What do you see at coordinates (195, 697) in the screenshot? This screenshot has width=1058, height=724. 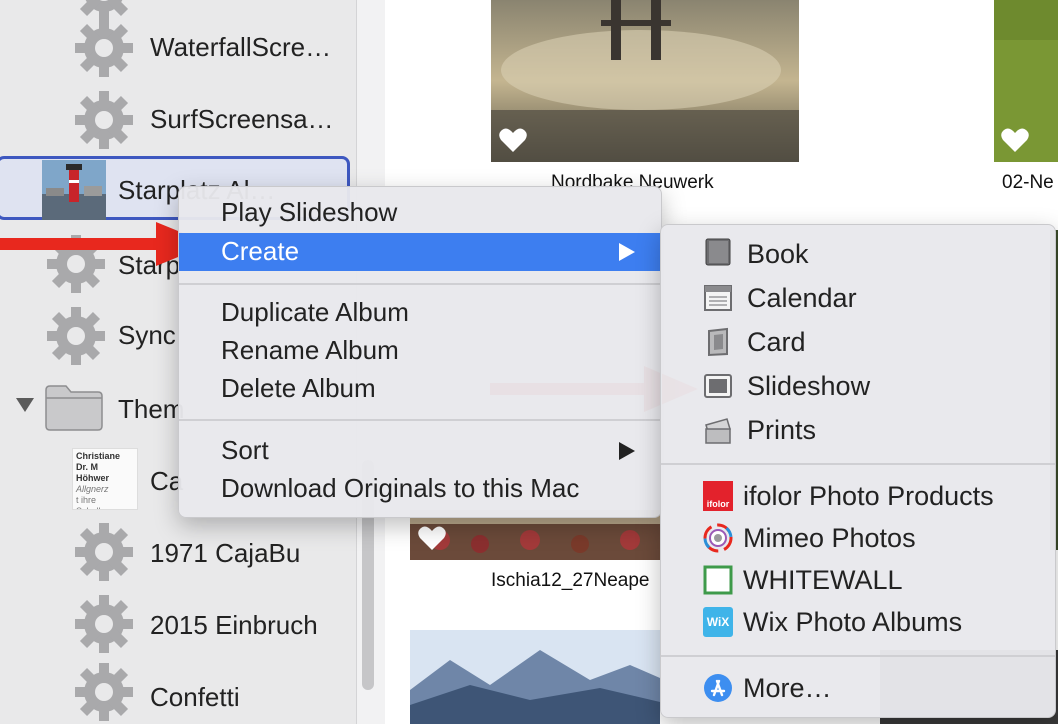 I see `sidebar-item-label: Confetti` at bounding box center [195, 697].